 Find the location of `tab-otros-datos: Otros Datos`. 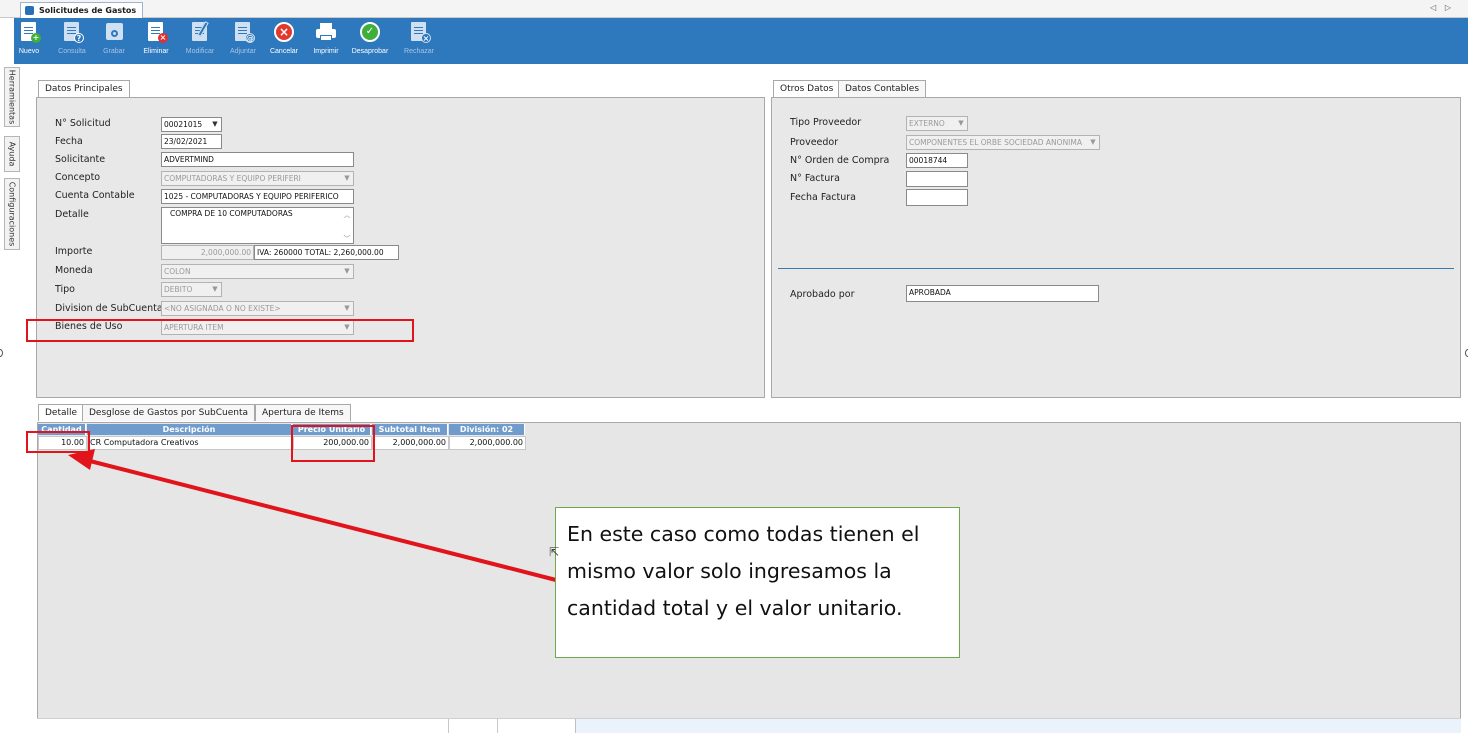

tab-otros-datos: Otros Datos is located at coordinates (807, 88).